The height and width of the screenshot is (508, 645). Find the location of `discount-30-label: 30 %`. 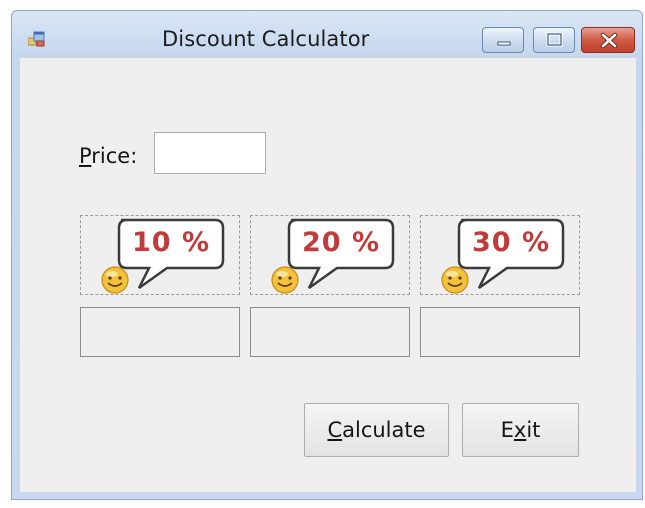

discount-30-label: 30 % is located at coordinates (511, 242).